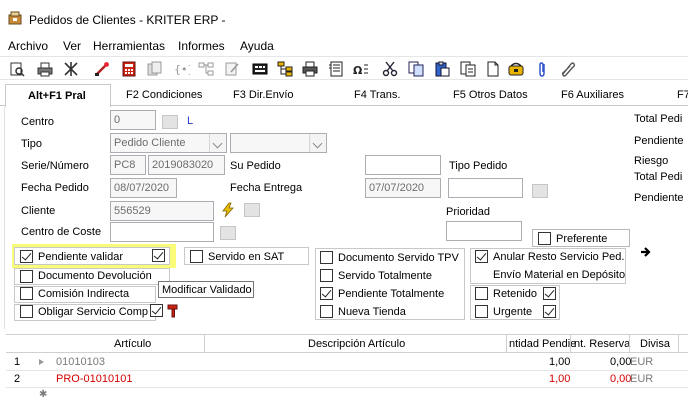 The width and height of the screenshot is (688, 406). What do you see at coordinates (326, 293) in the screenshot?
I see `pendiente-totalmente-checkbox` at bounding box center [326, 293].